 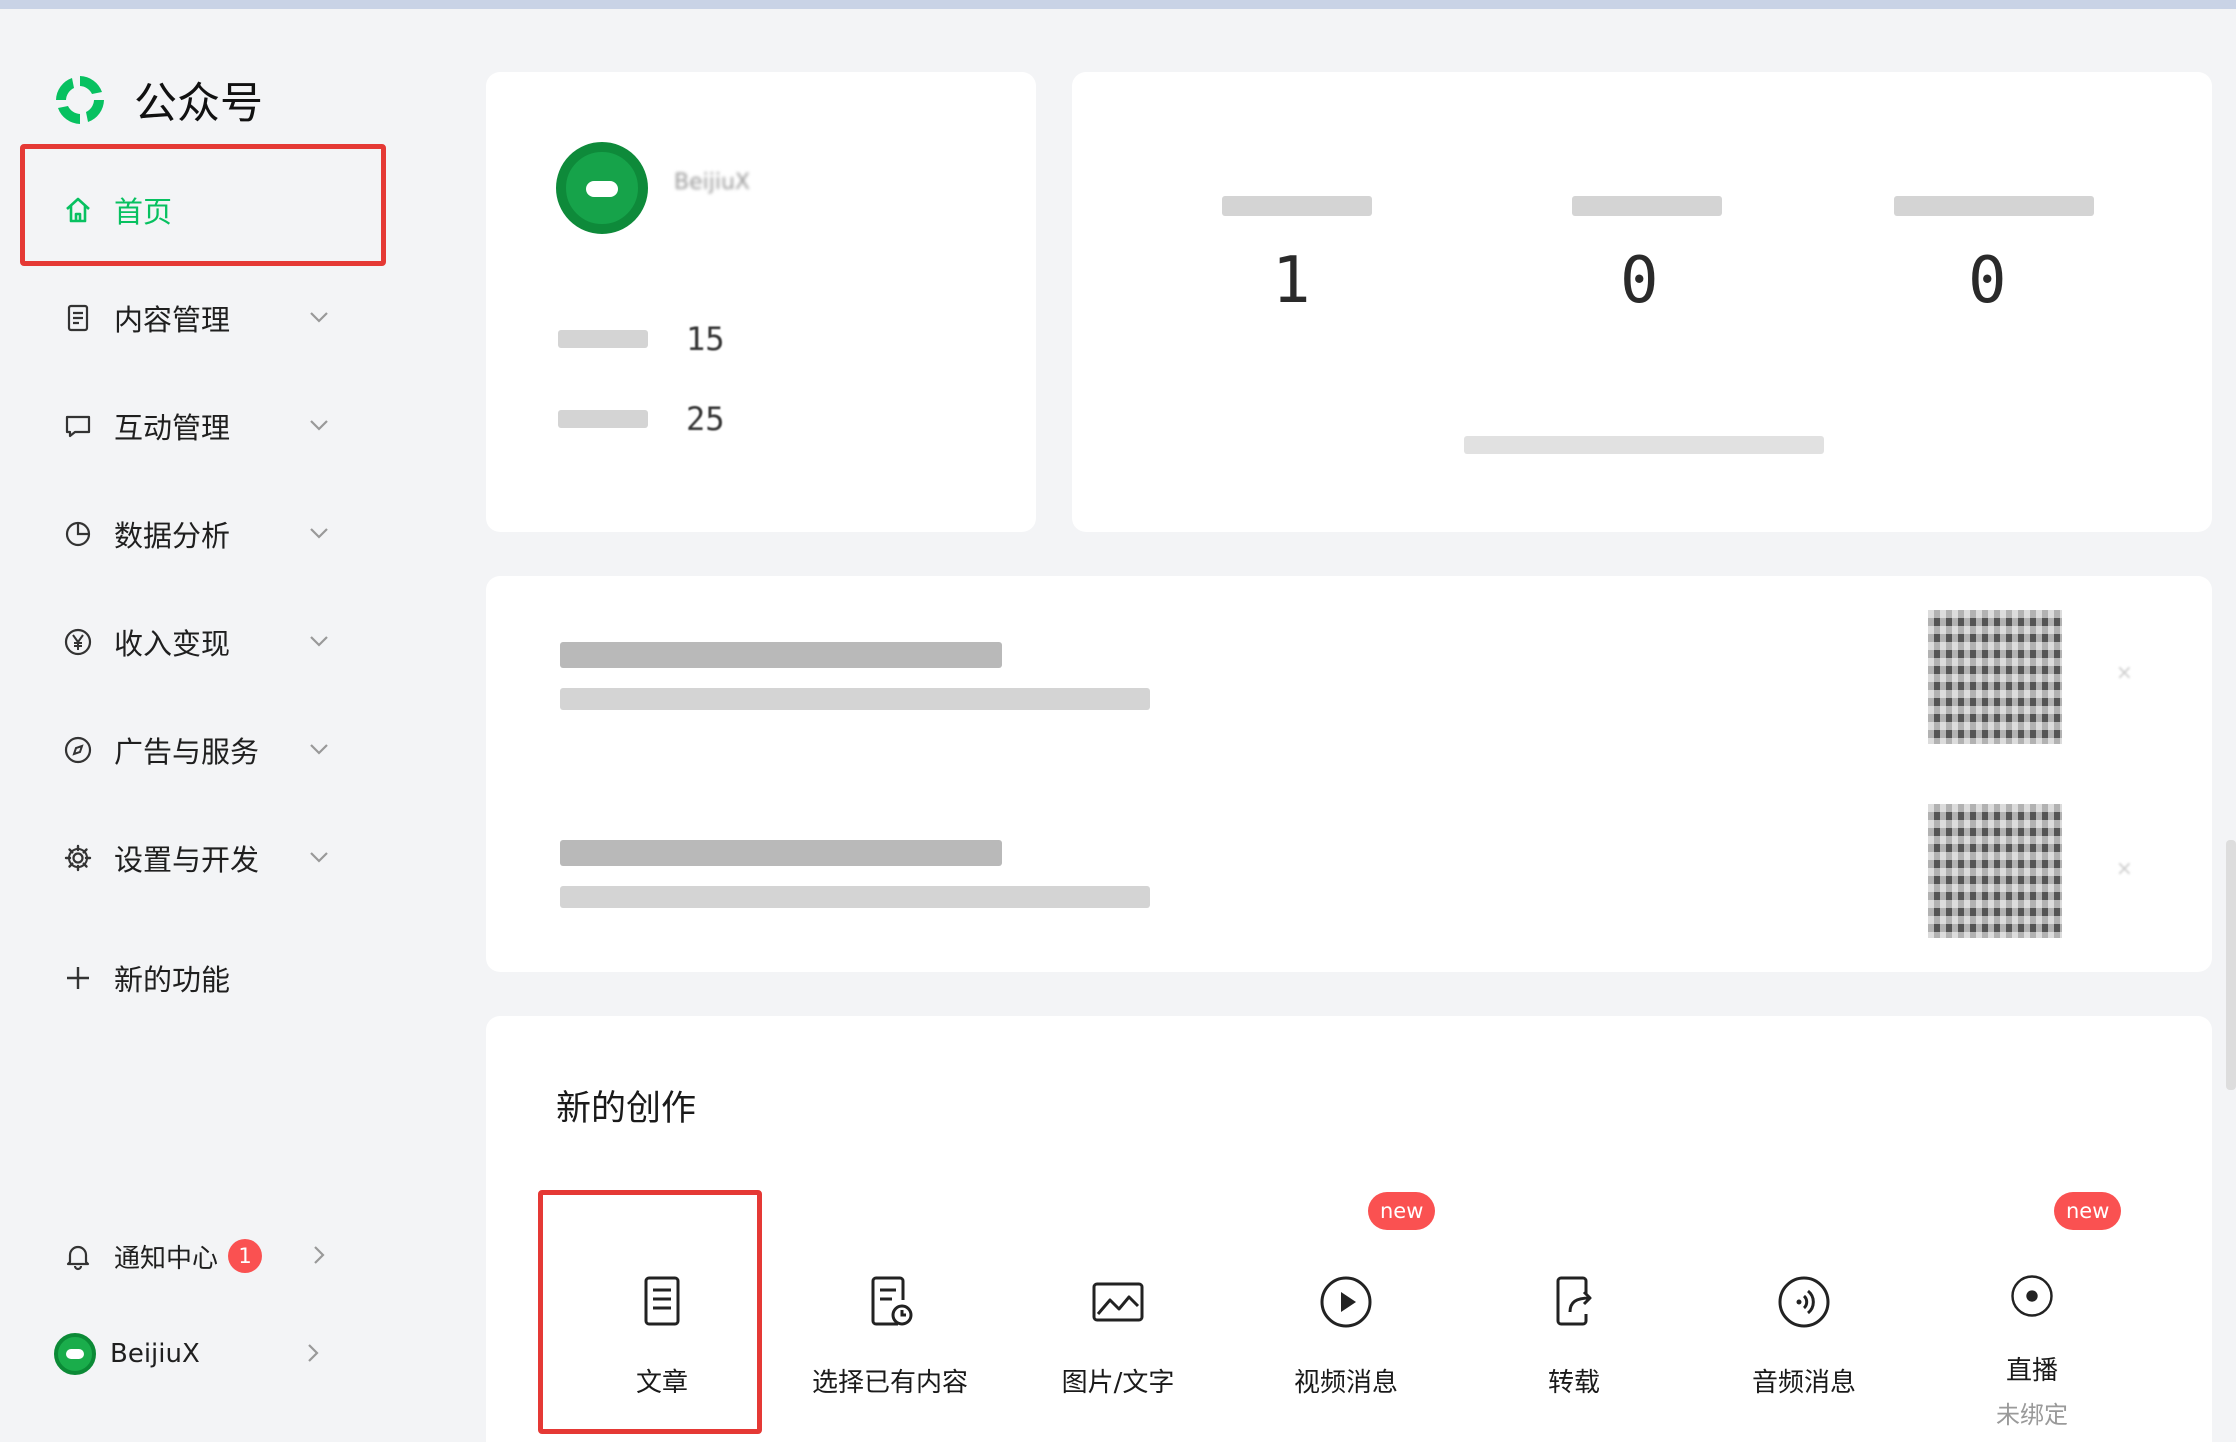 I want to click on existing-content-icon, so click(x=892, y=1301).